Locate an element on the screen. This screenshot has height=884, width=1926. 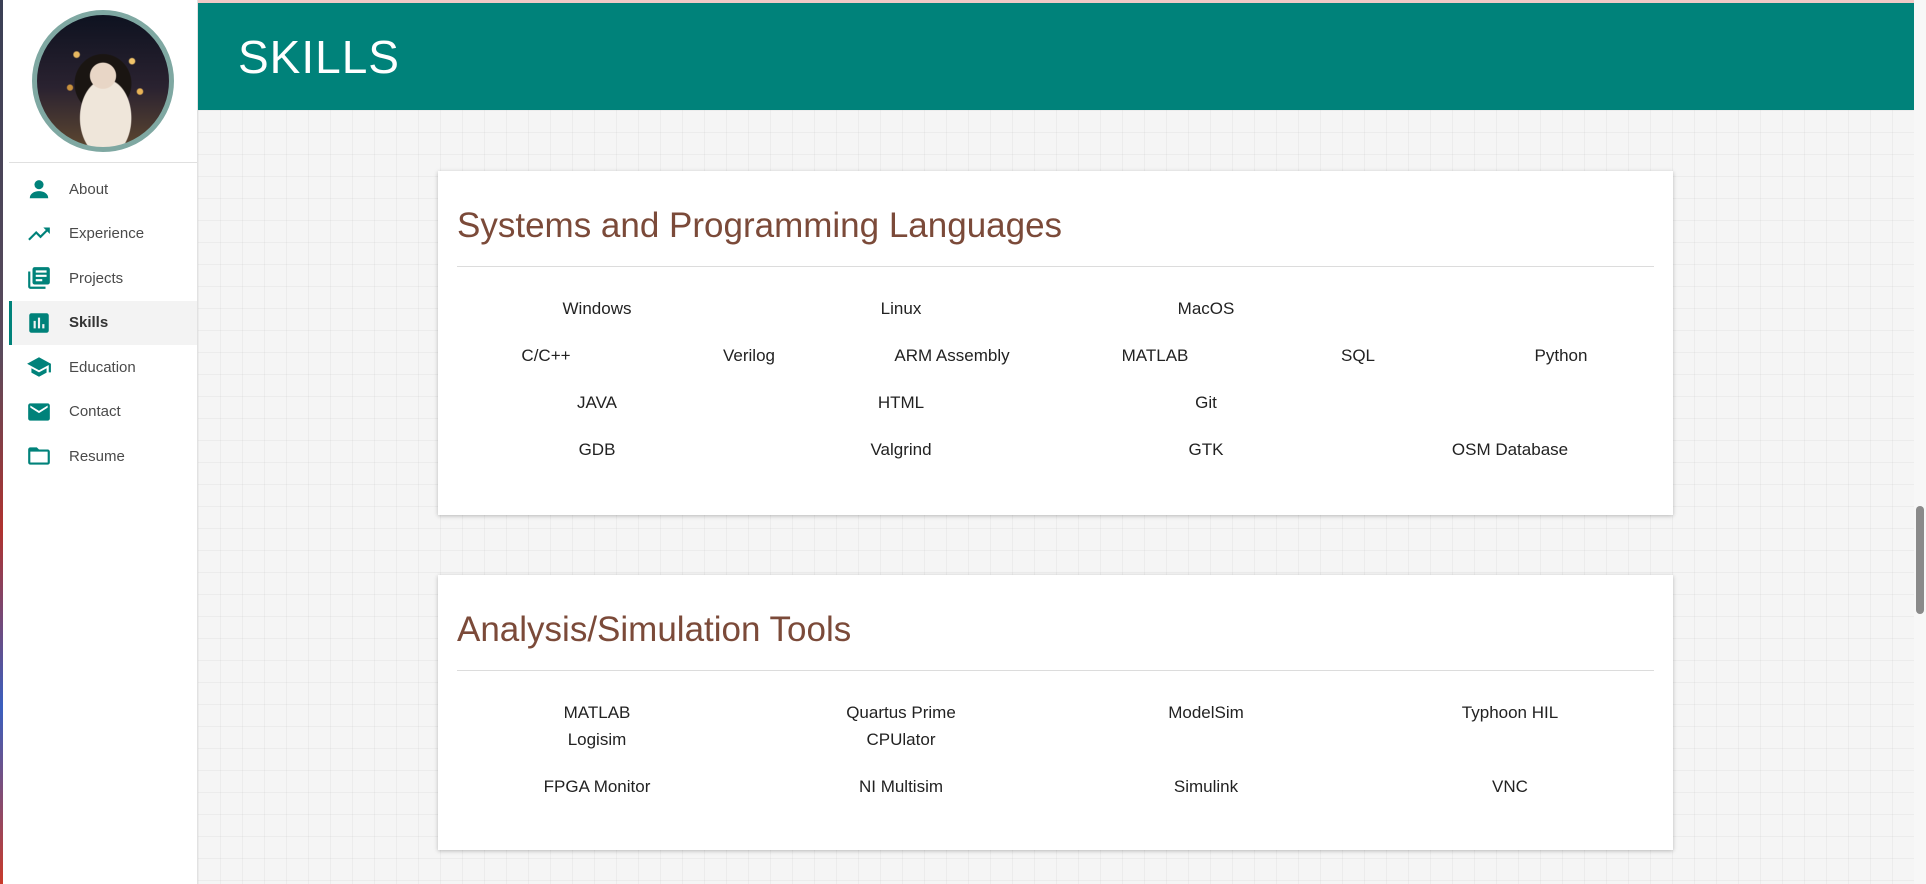
skill-item: Git is located at coordinates (1206, 402).